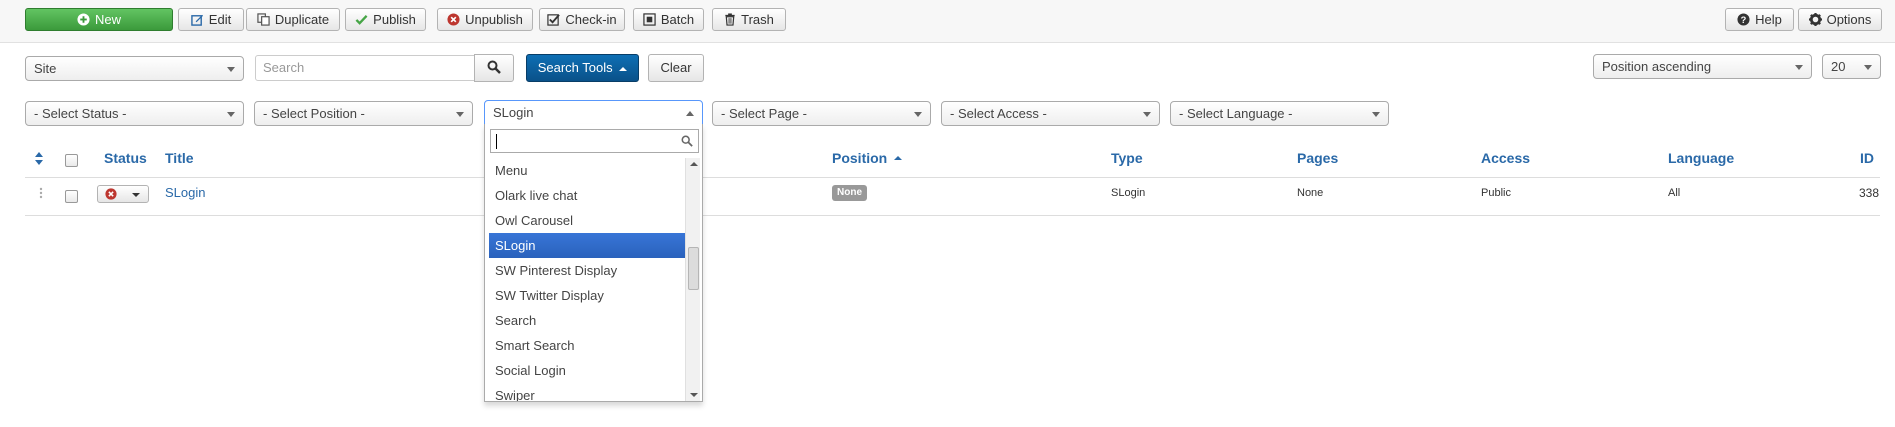 Image resolution: width=1895 pixels, height=427 pixels. Describe the element at coordinates (587, 195) in the screenshot. I see `dropdown-option: Olark live chat` at that location.